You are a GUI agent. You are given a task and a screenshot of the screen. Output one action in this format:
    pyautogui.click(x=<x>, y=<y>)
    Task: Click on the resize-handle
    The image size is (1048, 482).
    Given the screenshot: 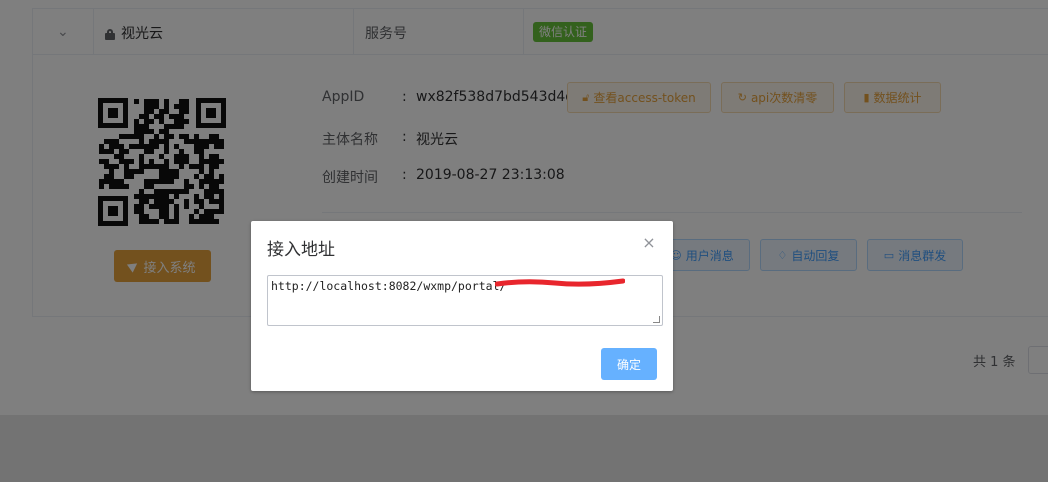 What is the action you would take?
    pyautogui.click(x=656, y=319)
    